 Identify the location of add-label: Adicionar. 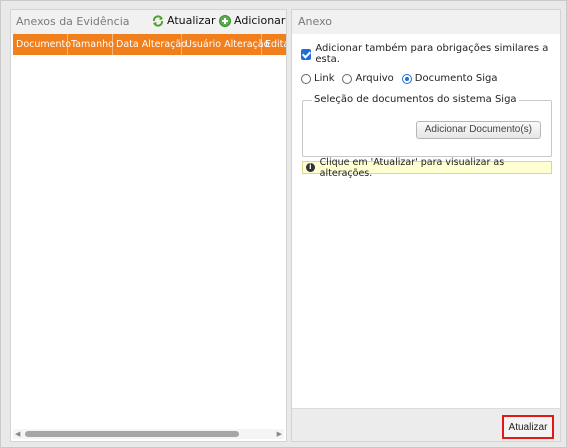
(260, 20).